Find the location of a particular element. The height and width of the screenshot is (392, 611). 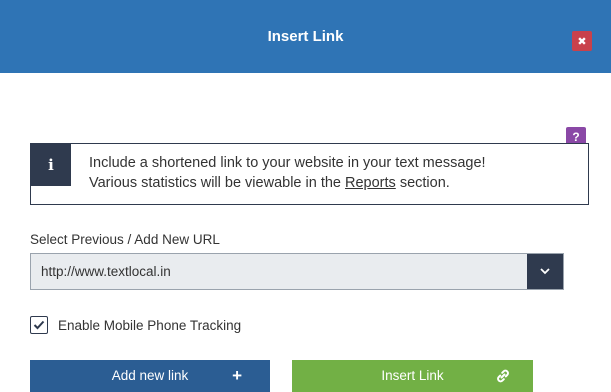

mobile-tracking-label: Enable Mobile Phone Tracking is located at coordinates (150, 325).